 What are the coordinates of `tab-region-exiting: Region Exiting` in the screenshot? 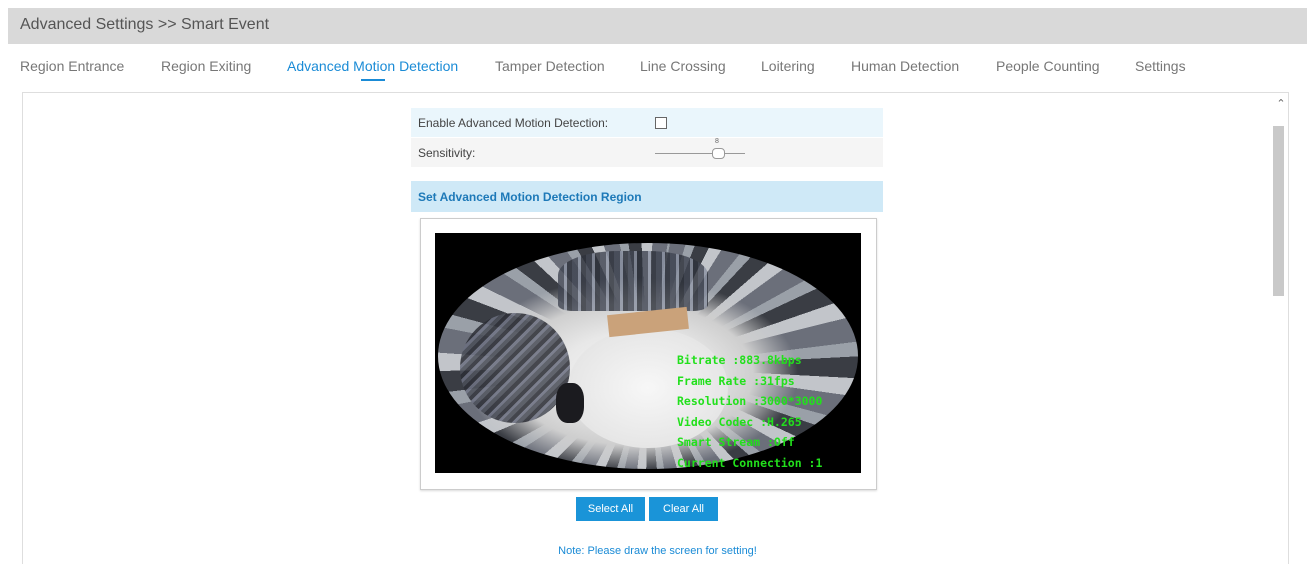 It's located at (206, 66).